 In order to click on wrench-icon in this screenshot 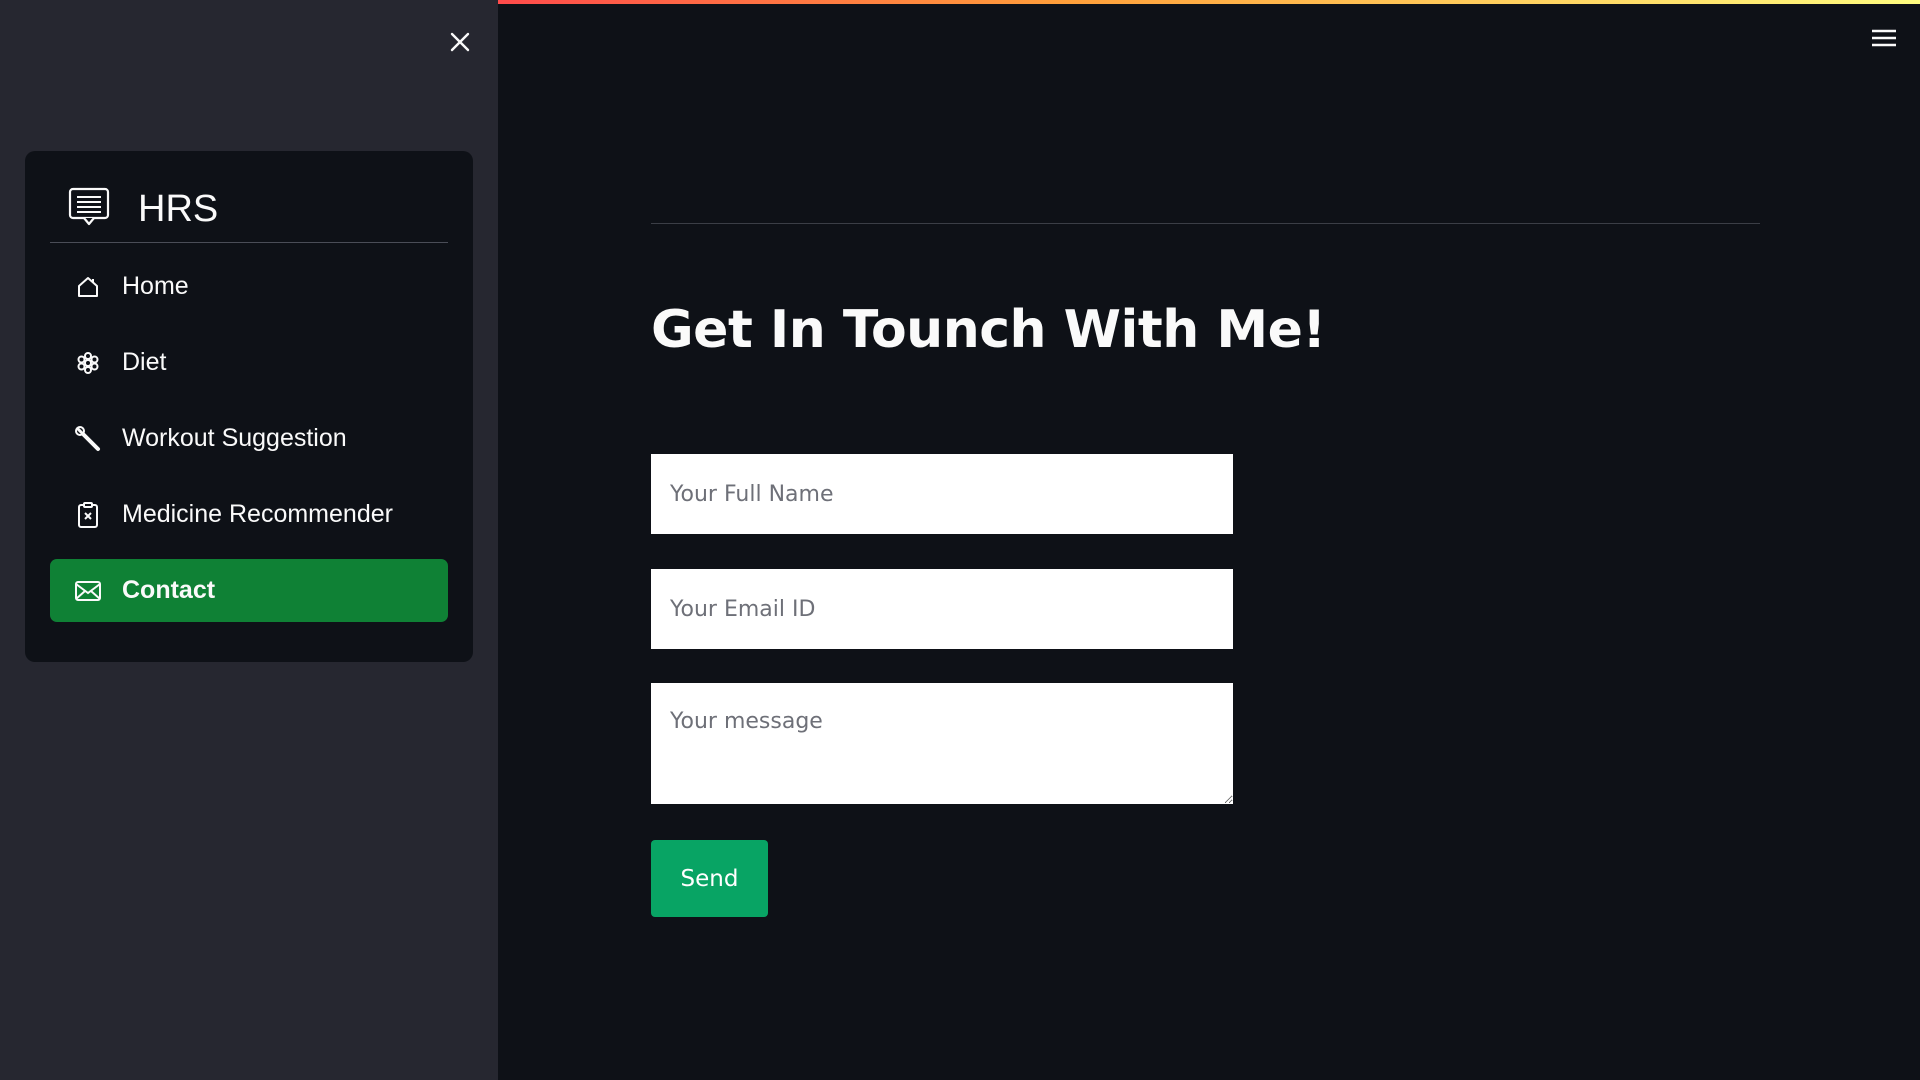, I will do `click(88, 439)`.